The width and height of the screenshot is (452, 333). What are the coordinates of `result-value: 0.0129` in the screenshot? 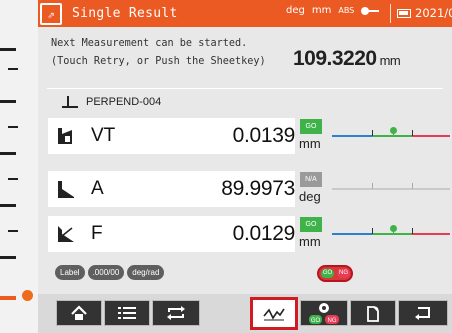 It's located at (264, 233).